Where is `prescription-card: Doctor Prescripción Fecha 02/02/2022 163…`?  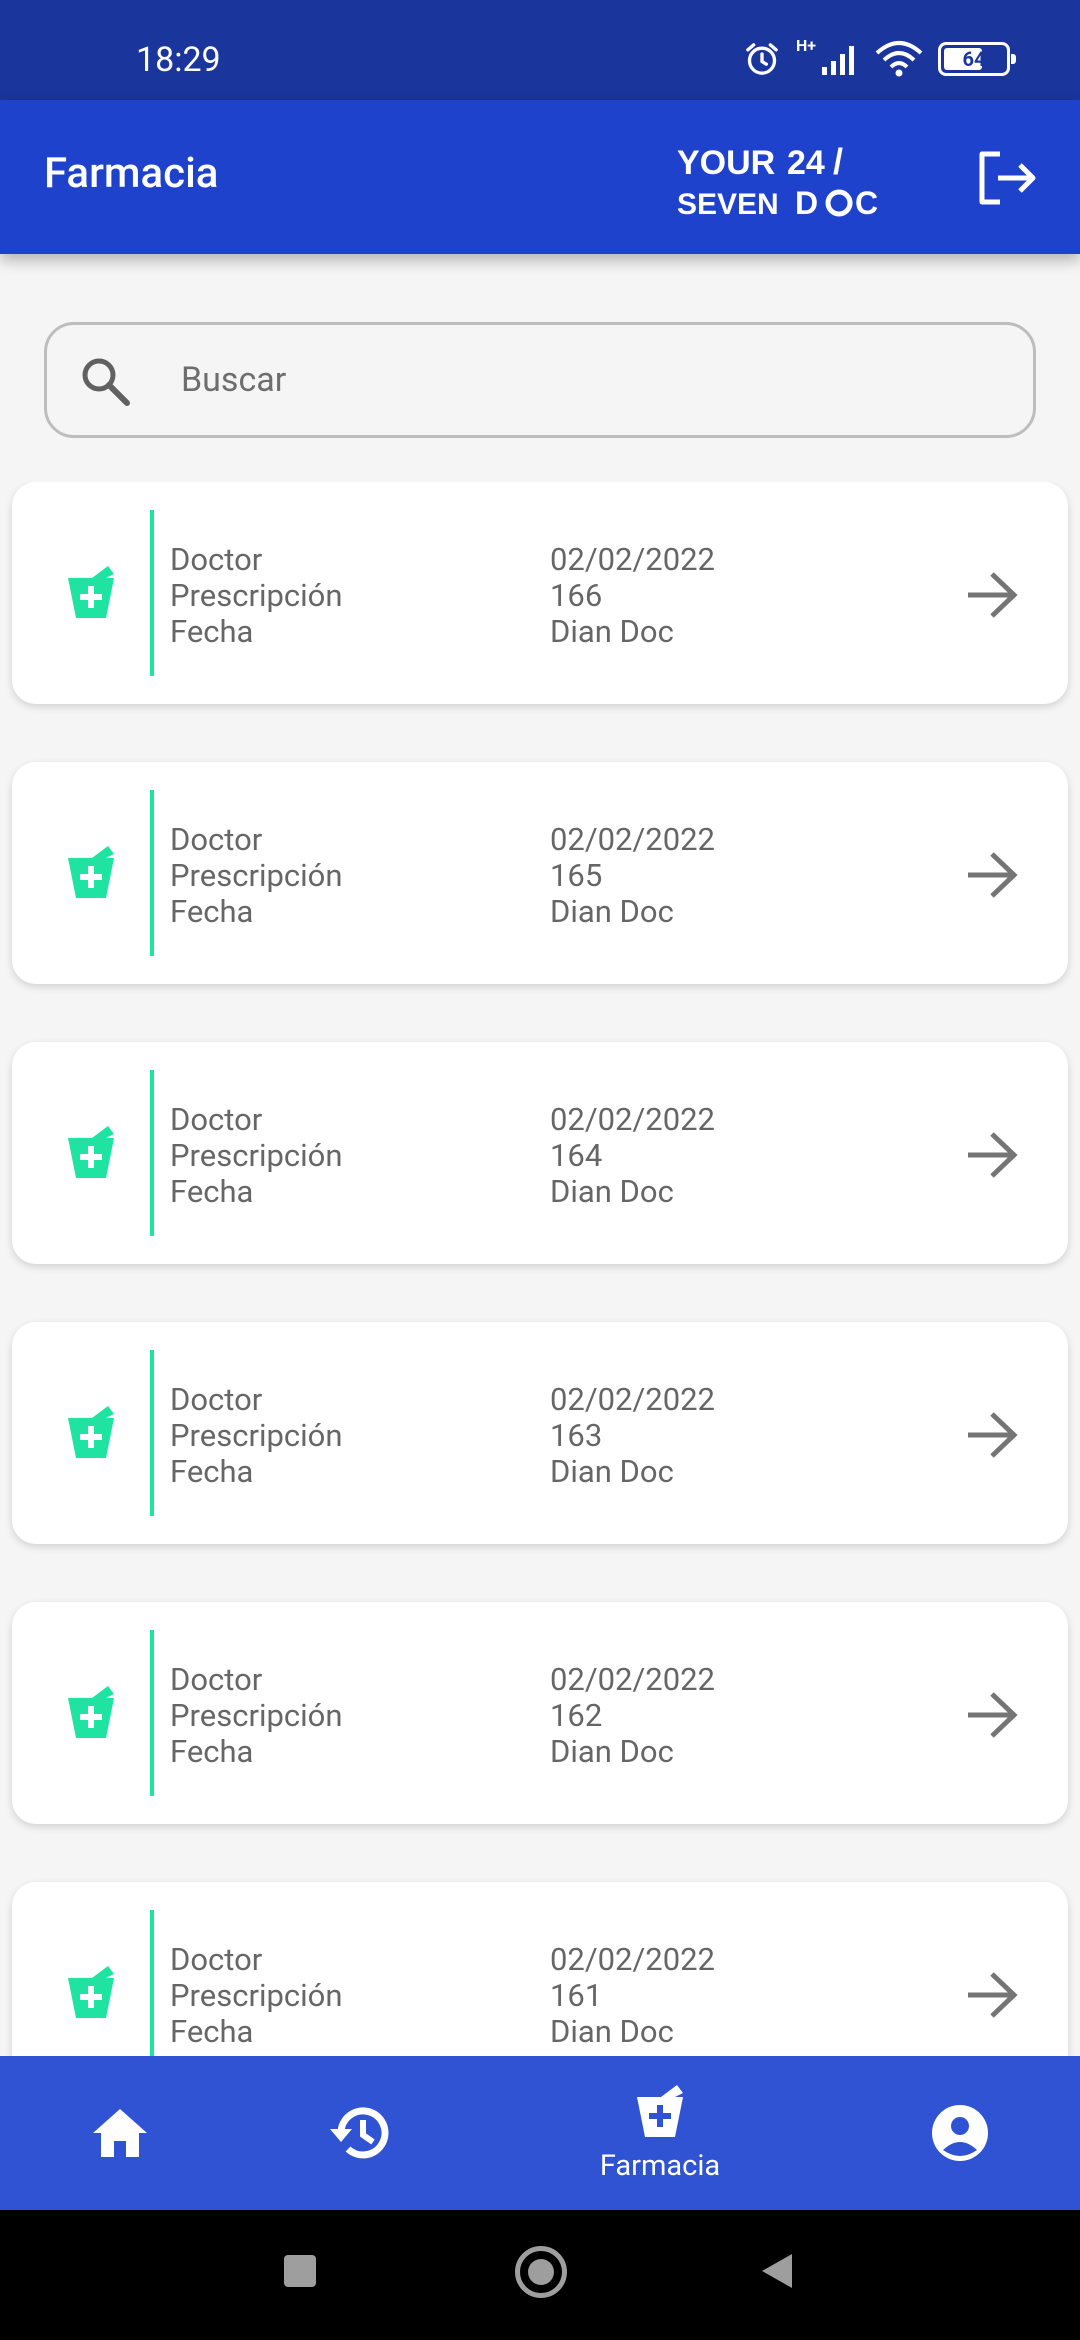 prescription-card: Doctor Prescripción Fecha 02/02/2022 163… is located at coordinates (540, 1433).